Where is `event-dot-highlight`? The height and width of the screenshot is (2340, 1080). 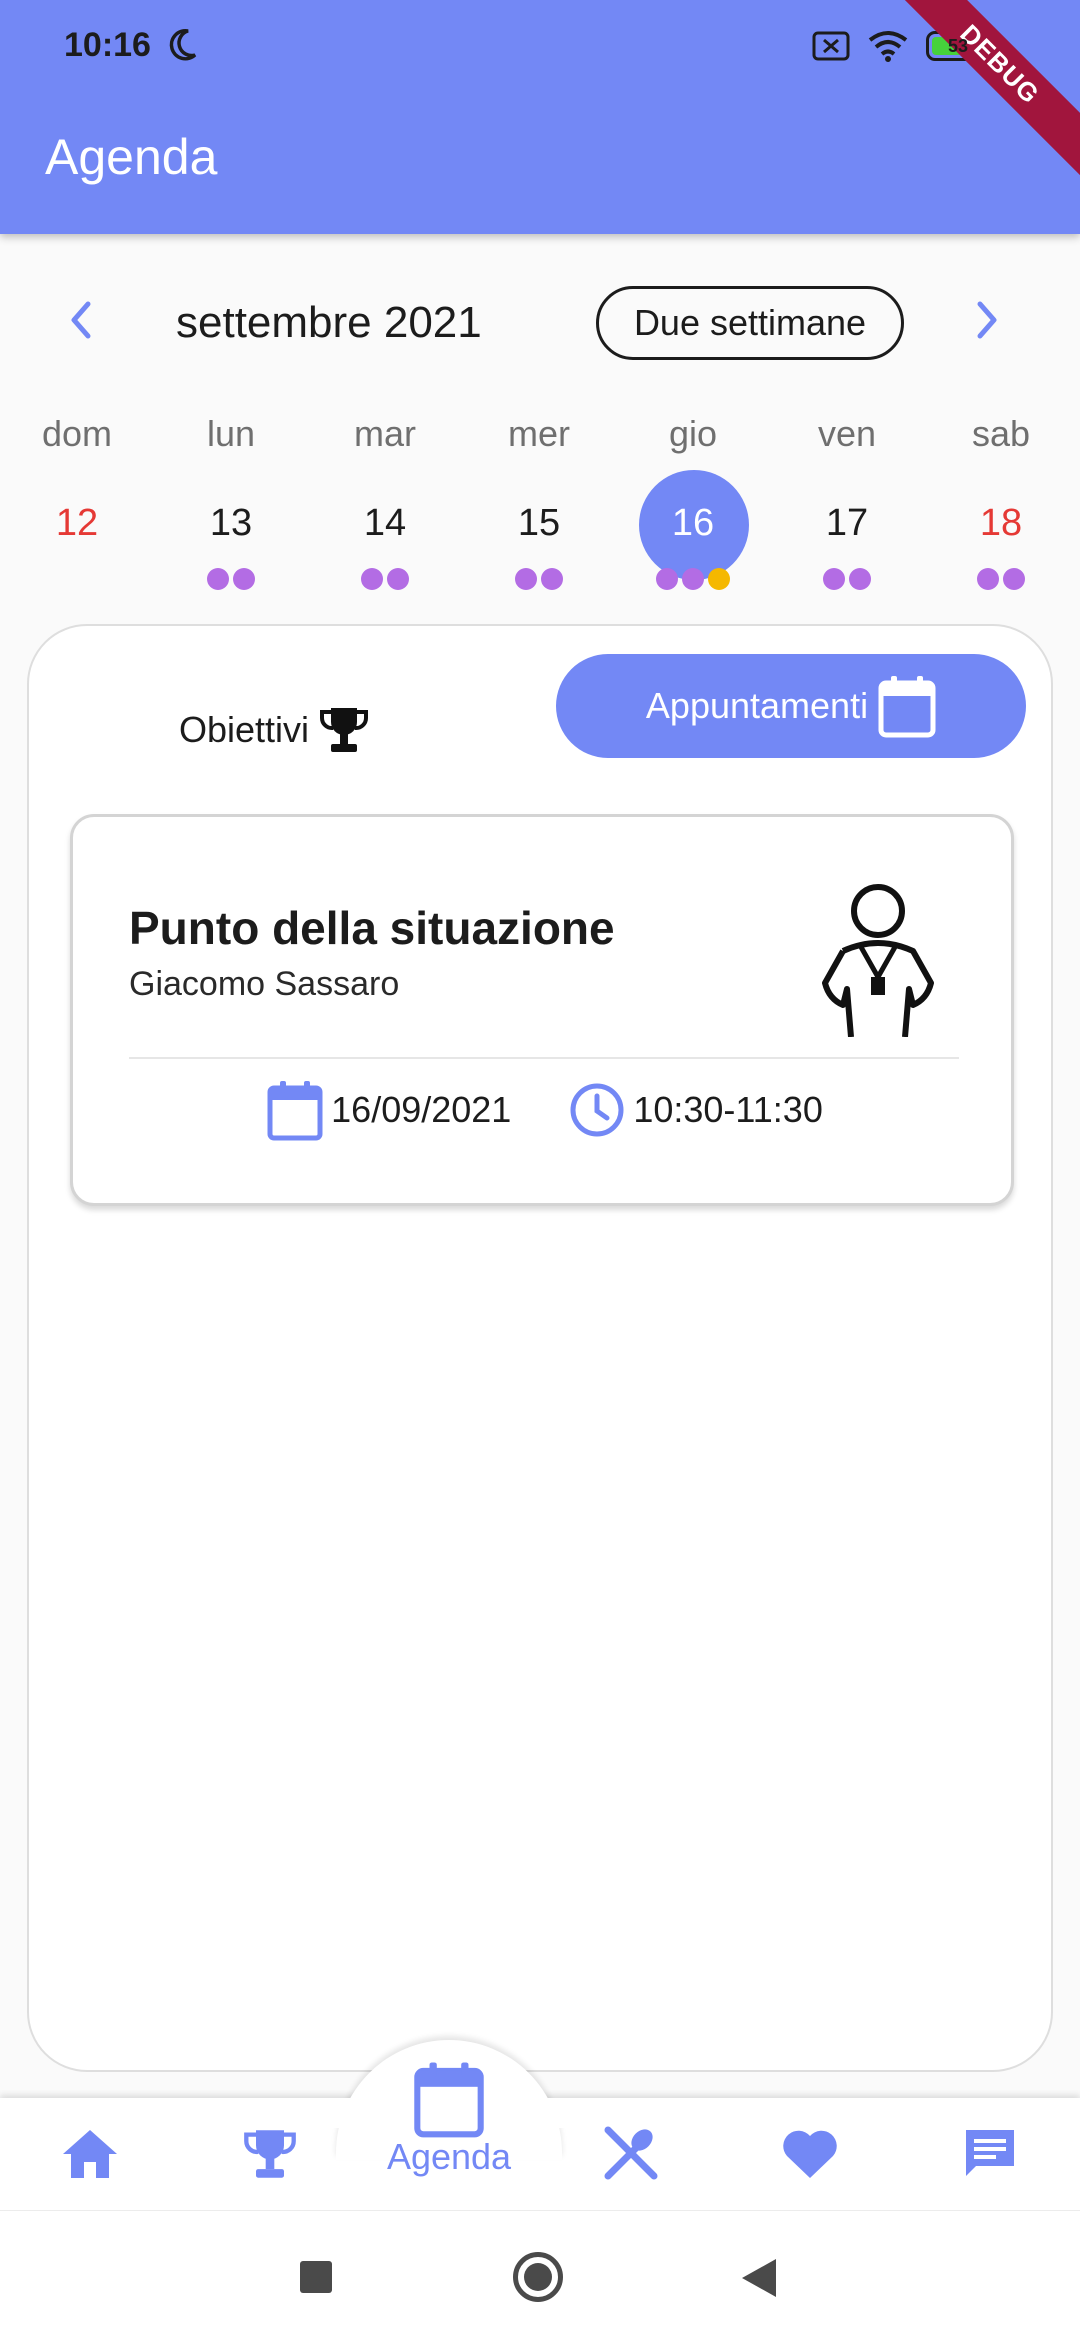
event-dot-highlight is located at coordinates (719, 579).